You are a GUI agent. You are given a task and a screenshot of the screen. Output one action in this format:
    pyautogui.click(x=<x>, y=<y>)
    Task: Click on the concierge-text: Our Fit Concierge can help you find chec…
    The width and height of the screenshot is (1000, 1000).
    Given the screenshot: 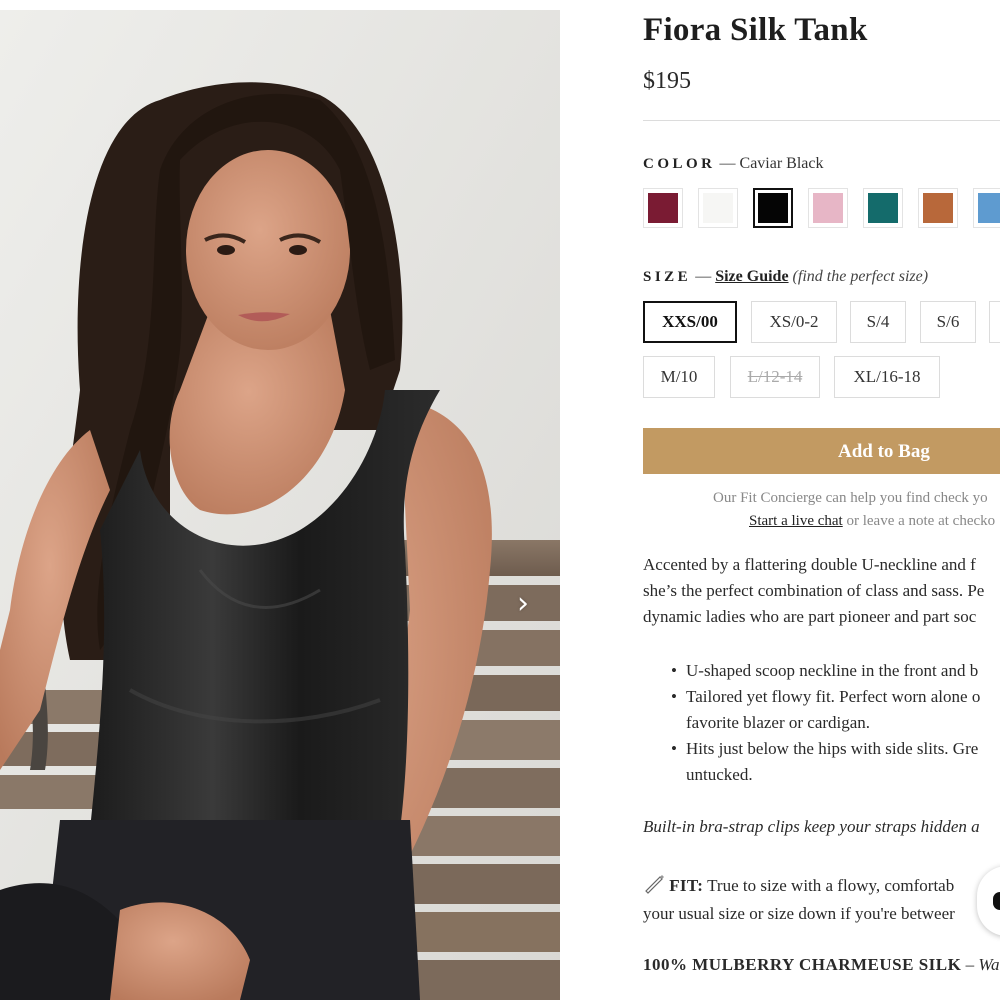 What is the action you would take?
    pyautogui.click(x=850, y=498)
    